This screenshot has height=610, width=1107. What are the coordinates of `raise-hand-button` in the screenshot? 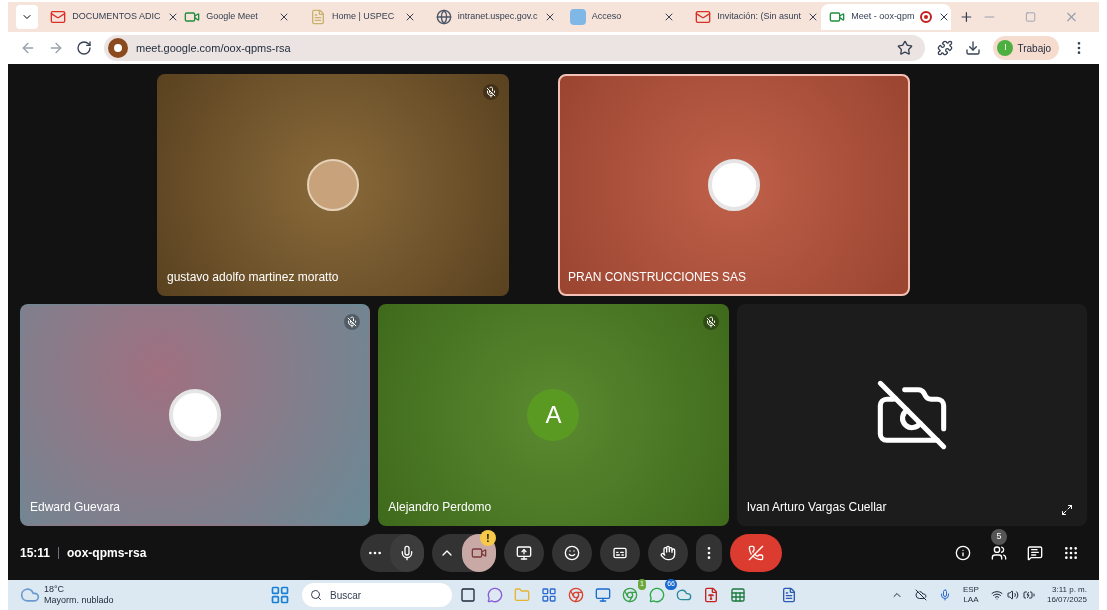 It's located at (668, 553).